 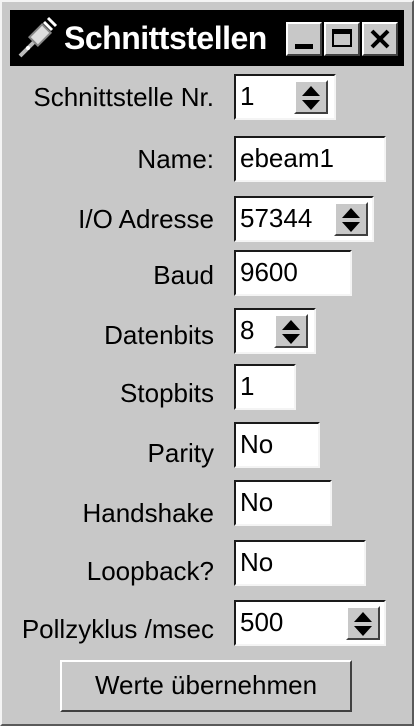 I want to click on loopback-label: Loopback?, so click(x=150, y=571).